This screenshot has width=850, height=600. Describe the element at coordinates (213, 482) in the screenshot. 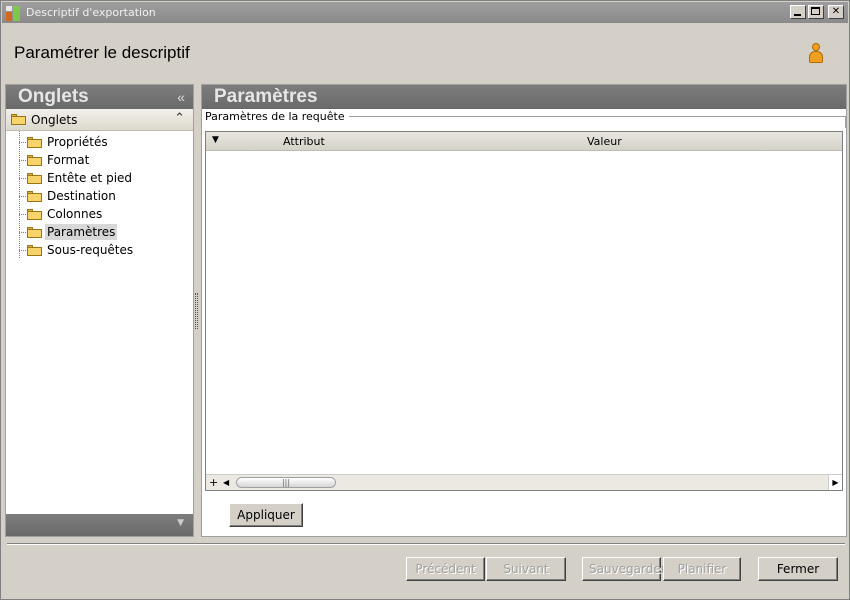

I see `plus-icon: +` at that location.